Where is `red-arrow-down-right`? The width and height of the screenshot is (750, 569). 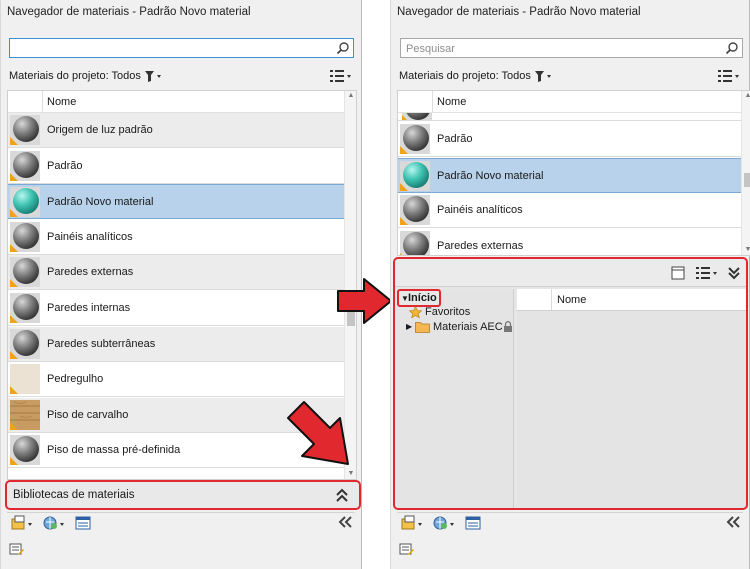 red-arrow-down-right is located at coordinates (318, 433).